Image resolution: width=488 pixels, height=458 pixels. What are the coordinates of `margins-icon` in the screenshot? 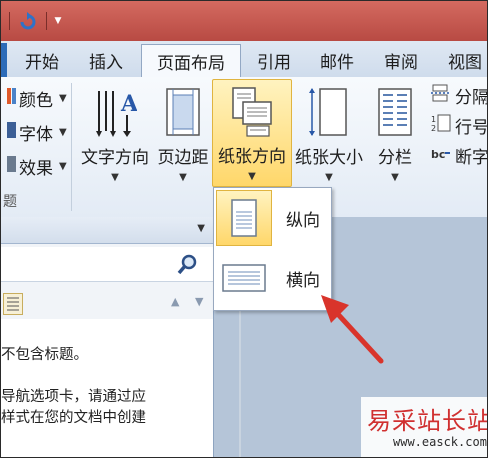 It's located at (183, 110).